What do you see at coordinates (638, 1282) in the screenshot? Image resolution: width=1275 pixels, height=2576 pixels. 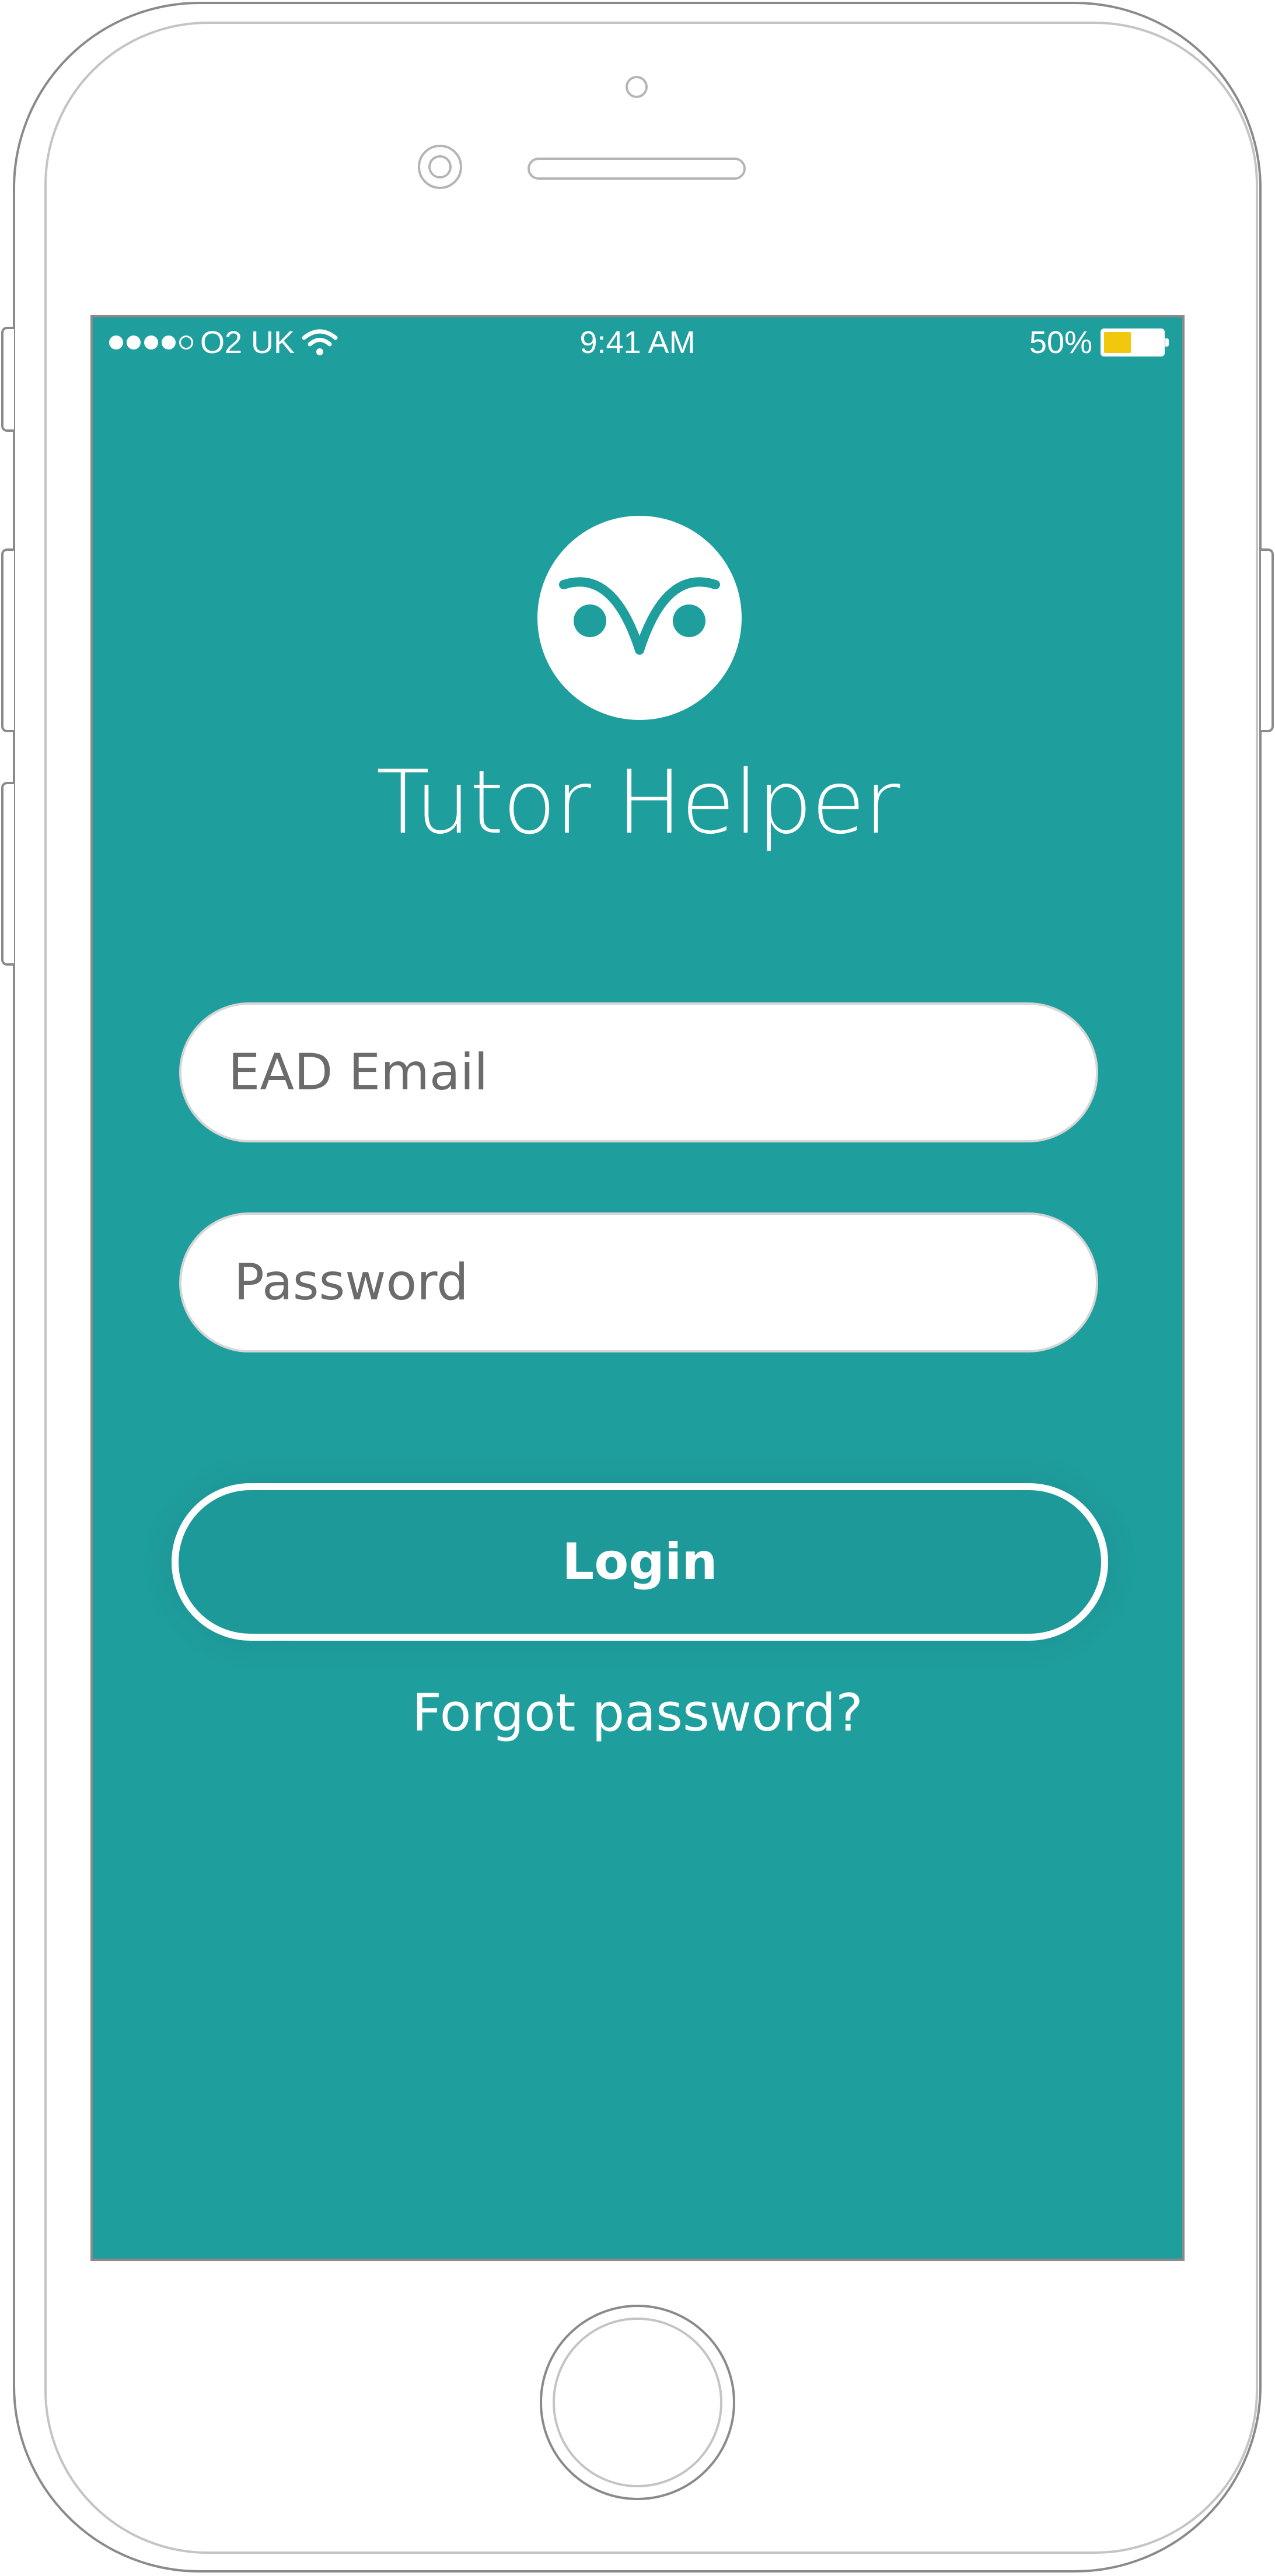 I see `password-field: Password` at bounding box center [638, 1282].